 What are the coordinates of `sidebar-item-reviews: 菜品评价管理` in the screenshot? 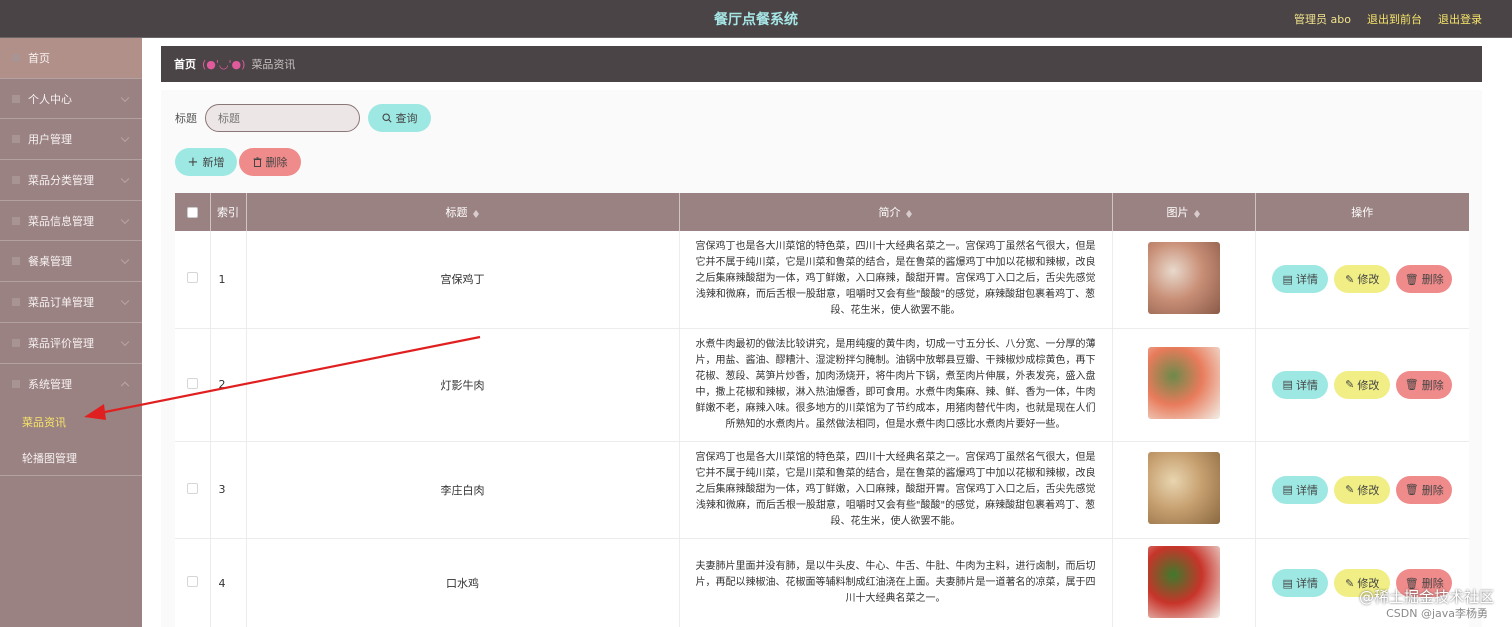 It's located at (71, 343).